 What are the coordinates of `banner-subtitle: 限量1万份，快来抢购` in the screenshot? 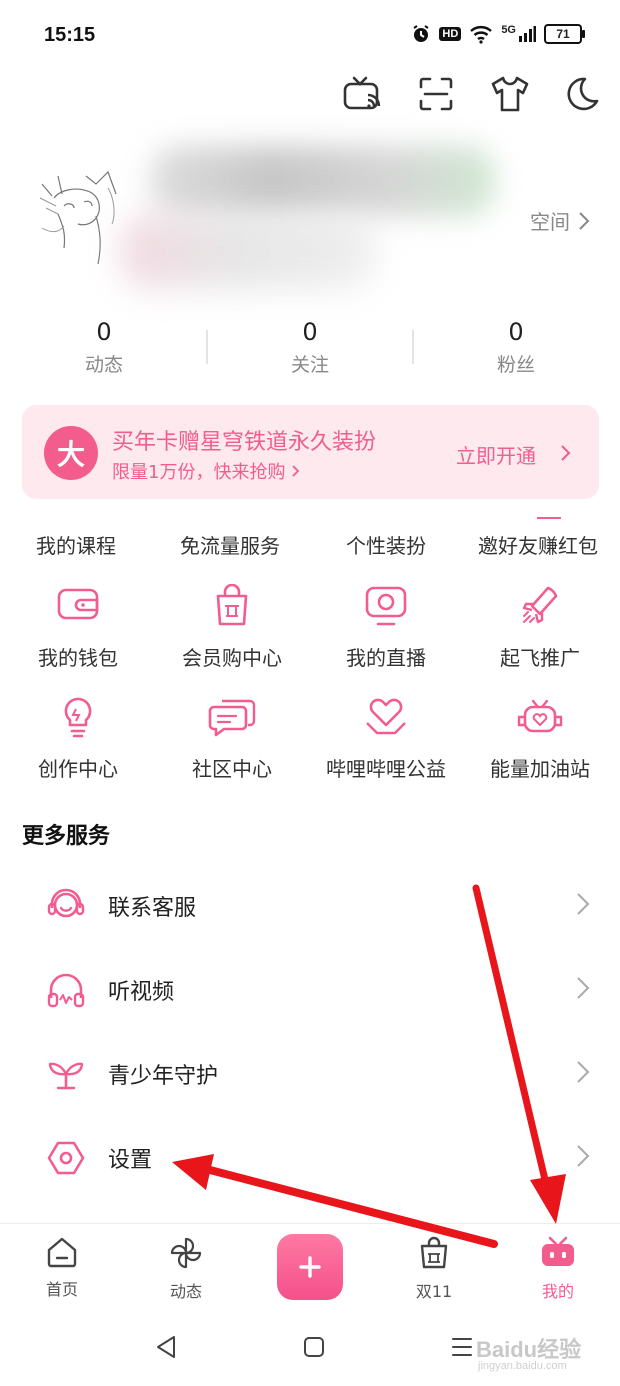 It's located at (206, 471).